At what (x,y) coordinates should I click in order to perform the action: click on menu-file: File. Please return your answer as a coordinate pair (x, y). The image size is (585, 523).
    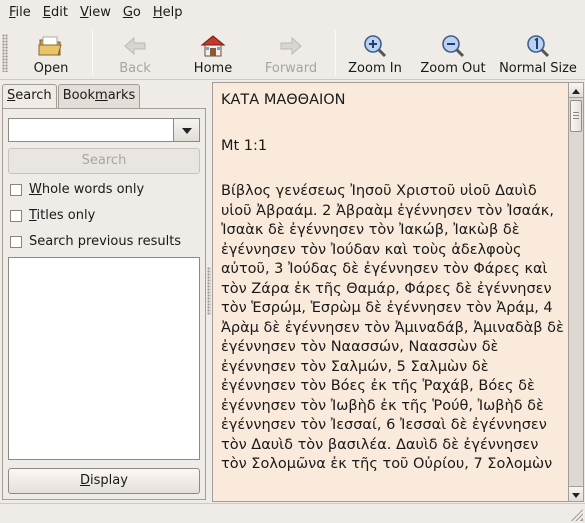
    Looking at the image, I should click on (20, 13).